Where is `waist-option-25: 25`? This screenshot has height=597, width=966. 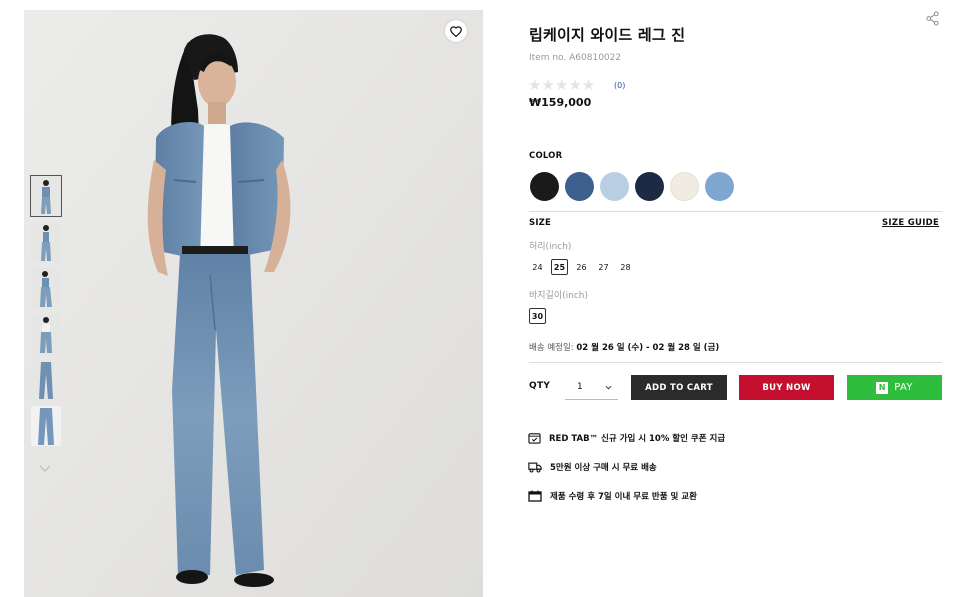 waist-option-25: 25 is located at coordinates (559, 267).